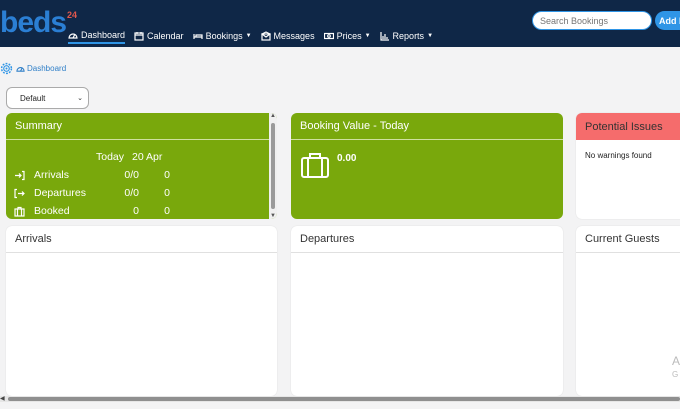  I want to click on search-bookings-input, so click(592, 20).